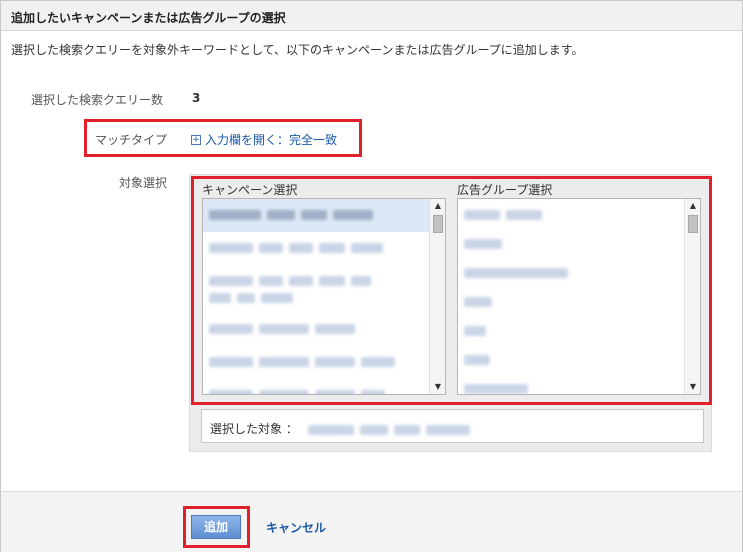 The width and height of the screenshot is (743, 552). I want to click on campaign-scrollbar: ▲ ▼, so click(437, 296).